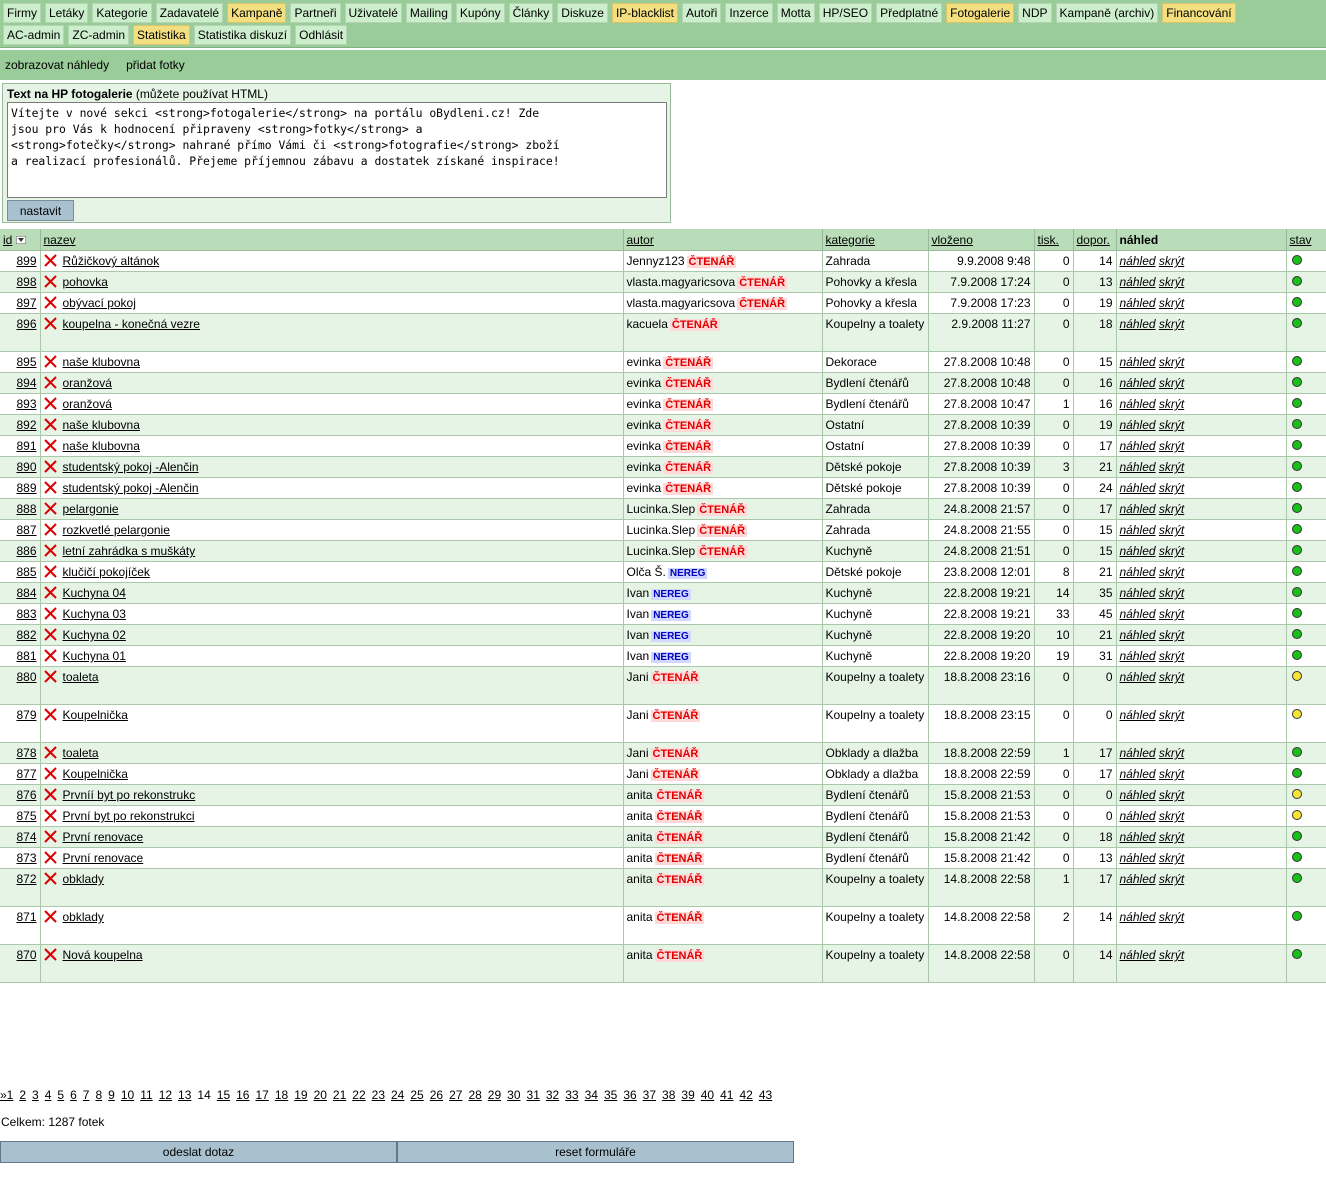 Image resolution: width=1326 pixels, height=1190 pixels. What do you see at coordinates (198, 1152) in the screenshot?
I see `submit-query-button: odeslat dotaz` at bounding box center [198, 1152].